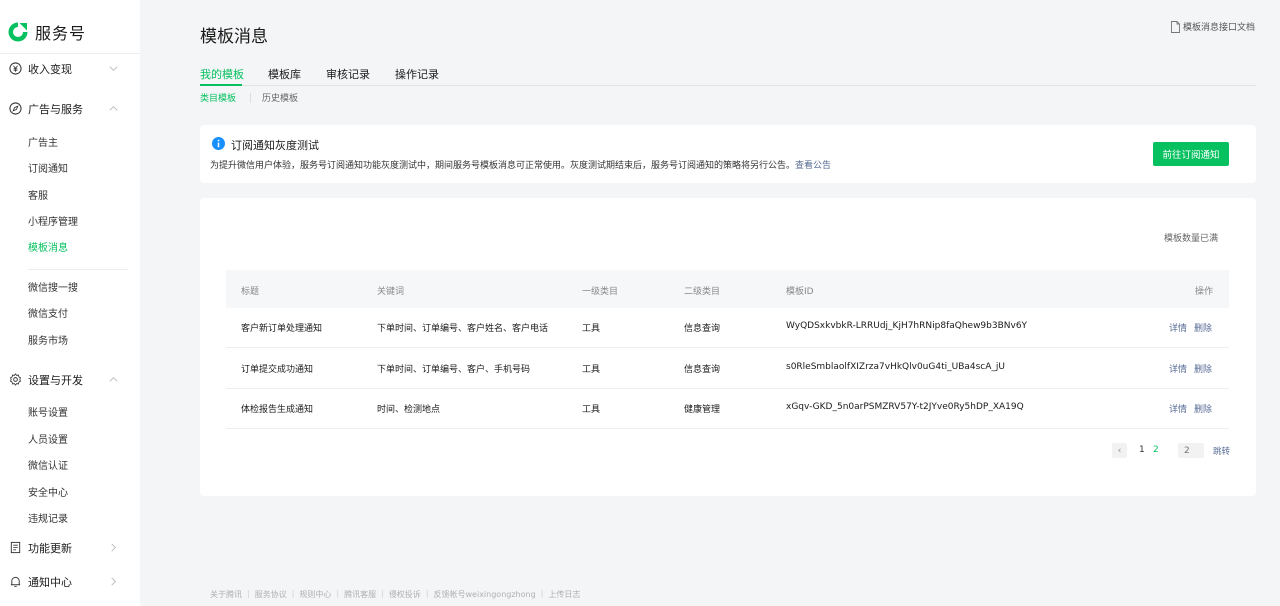  Describe the element at coordinates (727, 289) in the screenshot. I see `table-header: 标题 关键词 一级类目 二级类目 模板ID 操作` at that location.